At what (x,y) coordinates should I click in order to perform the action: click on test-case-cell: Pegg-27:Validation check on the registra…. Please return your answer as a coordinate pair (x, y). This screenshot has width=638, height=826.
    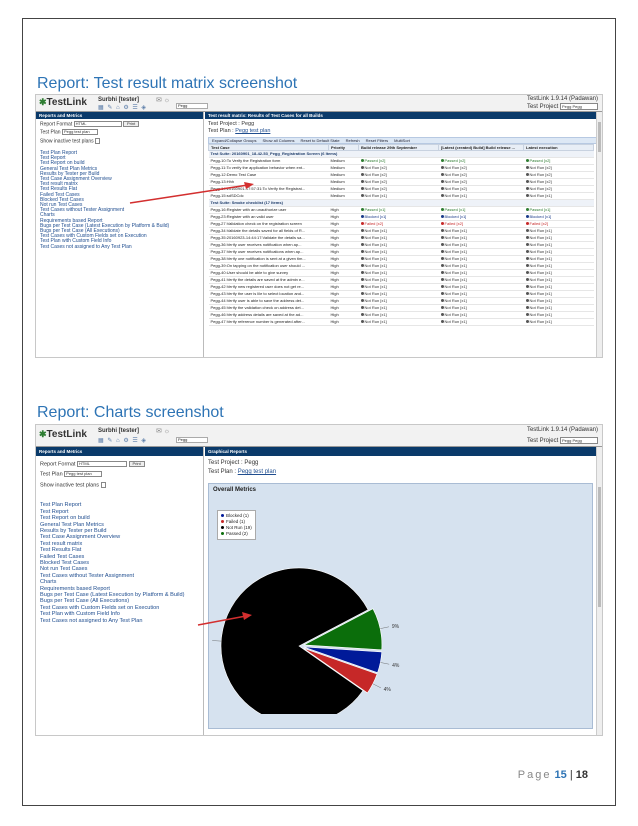
    Looking at the image, I should click on (268, 224).